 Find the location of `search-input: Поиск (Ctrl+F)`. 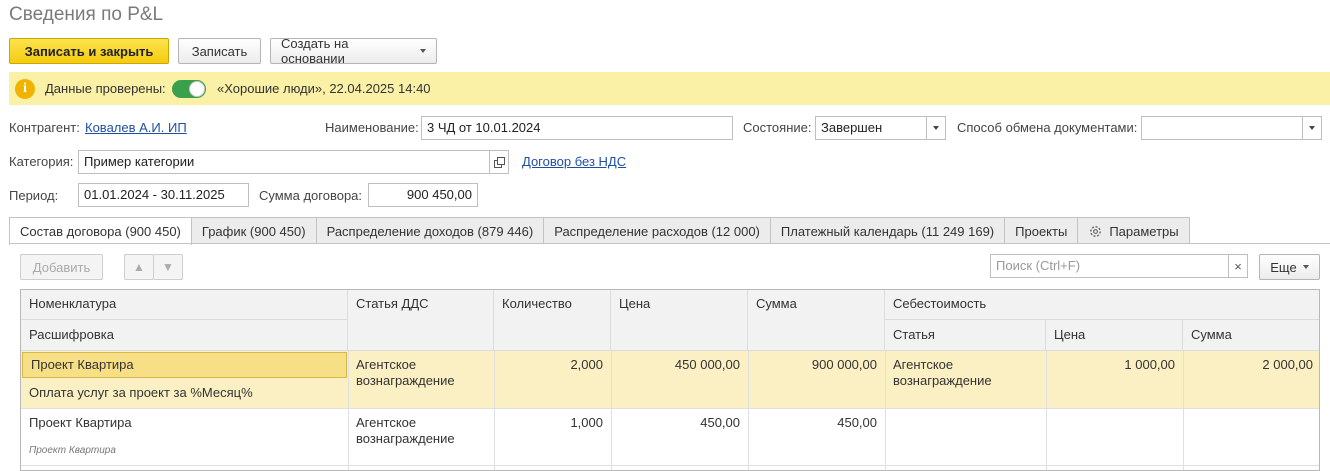

search-input: Поиск (Ctrl+F) is located at coordinates (1109, 266).